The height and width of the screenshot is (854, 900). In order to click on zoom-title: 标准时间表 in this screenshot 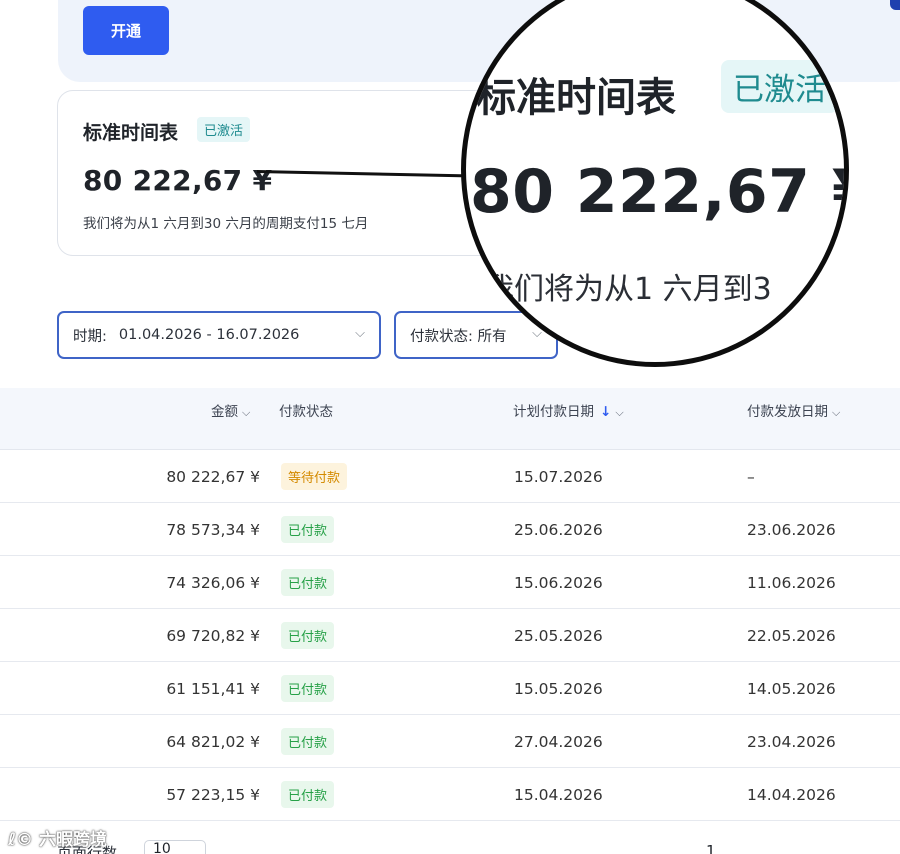, I will do `click(576, 98)`.